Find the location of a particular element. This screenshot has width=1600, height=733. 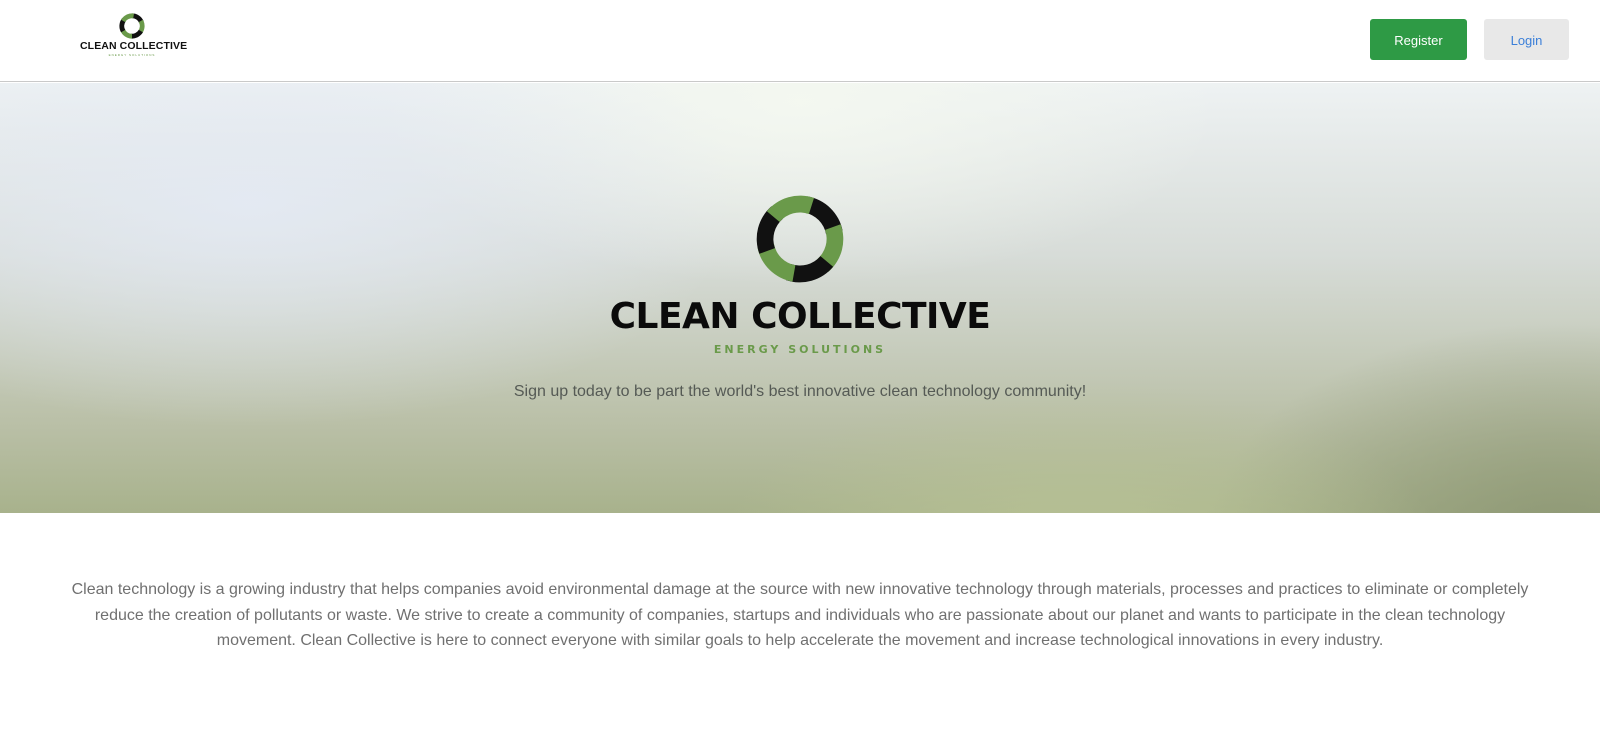

header-logo: CLEAN COLLECTIVE ENERGY SOLUTIONS is located at coordinates (134, 36).